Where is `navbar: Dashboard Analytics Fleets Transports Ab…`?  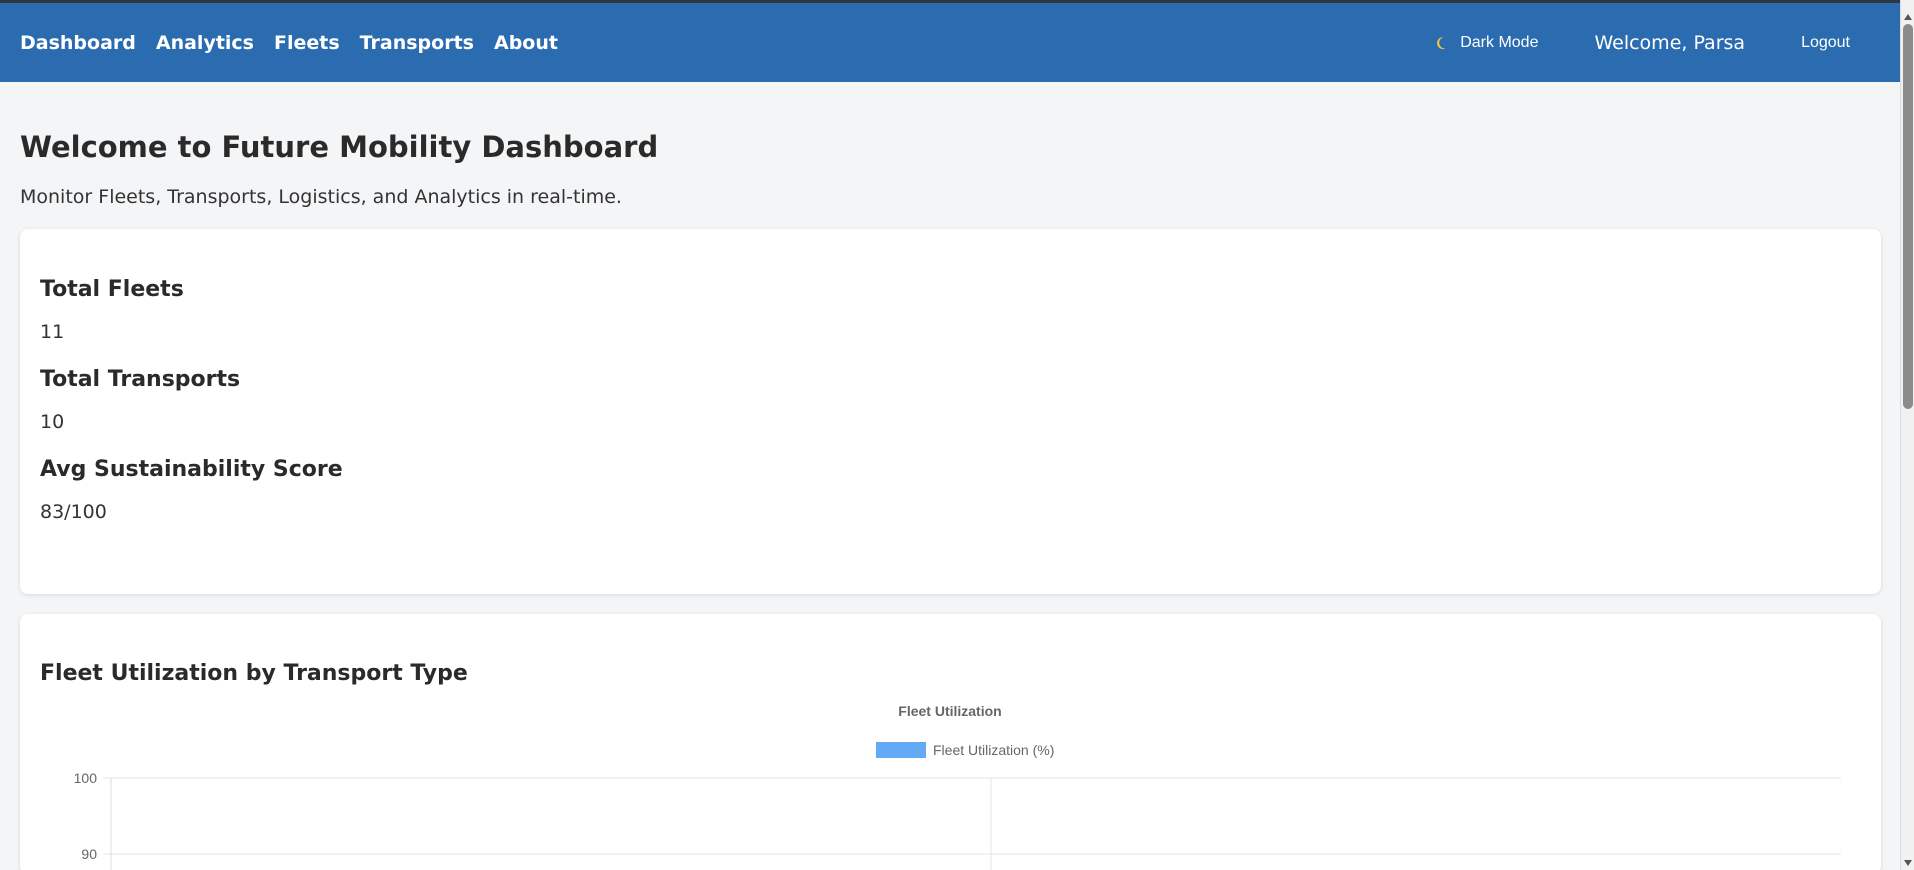
navbar: Dashboard Analytics Fleets Transports Ab… is located at coordinates (950, 42).